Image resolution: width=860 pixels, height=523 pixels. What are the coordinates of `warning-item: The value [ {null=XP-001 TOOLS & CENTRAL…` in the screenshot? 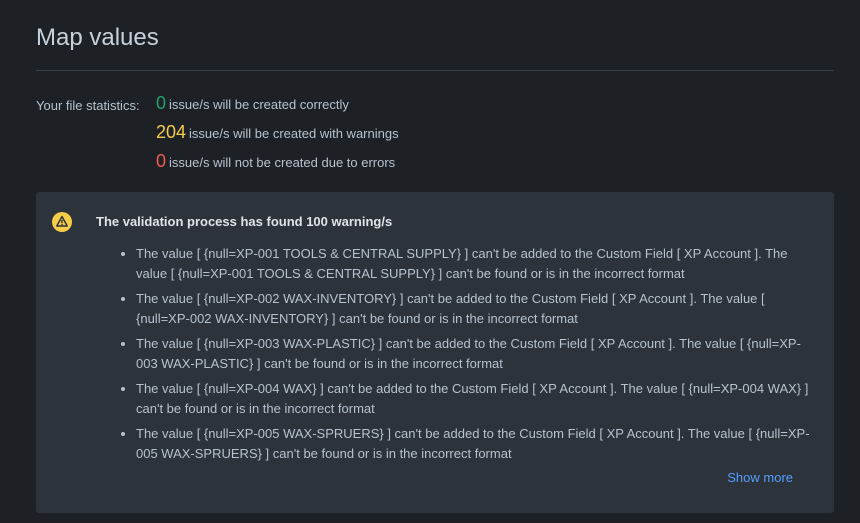 It's located at (476, 264).